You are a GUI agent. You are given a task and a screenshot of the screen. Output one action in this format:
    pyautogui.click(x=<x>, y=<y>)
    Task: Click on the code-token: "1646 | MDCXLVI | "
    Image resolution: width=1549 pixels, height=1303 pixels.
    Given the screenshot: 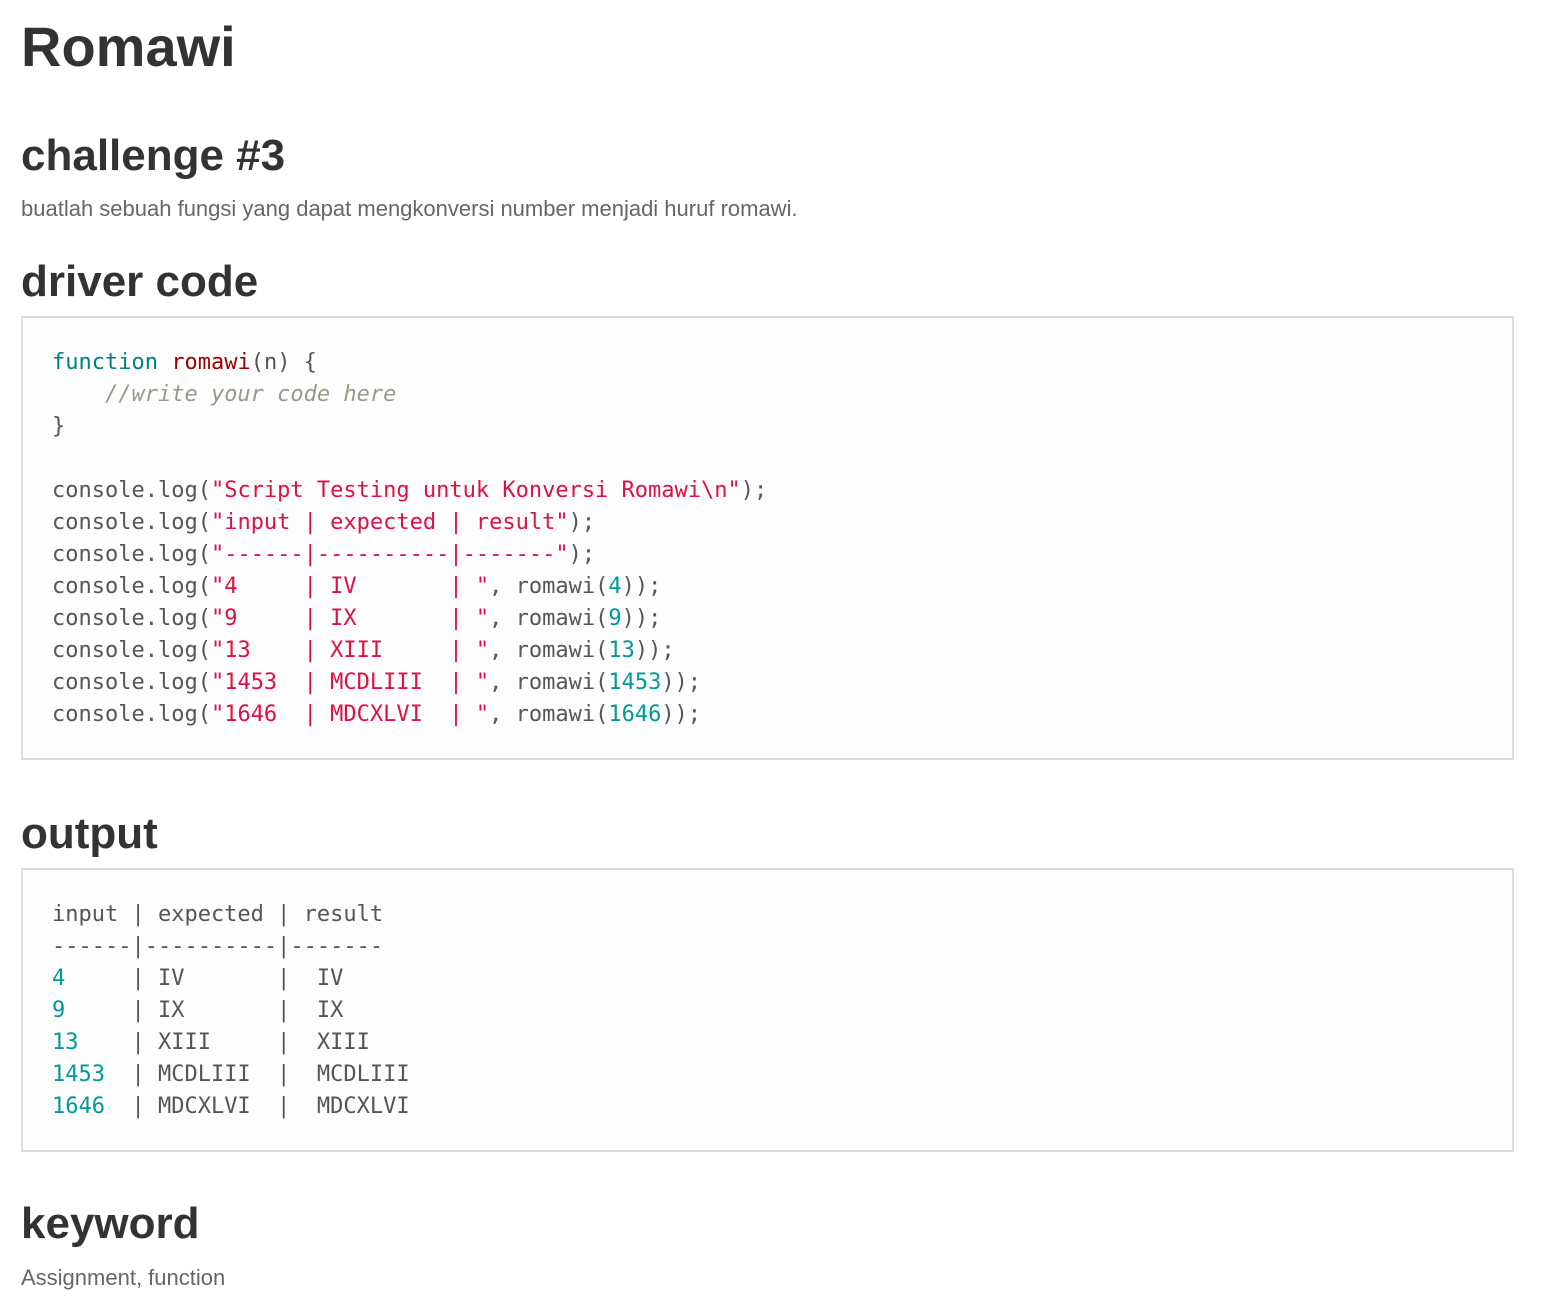 What is the action you would take?
    pyautogui.click(x=350, y=714)
    